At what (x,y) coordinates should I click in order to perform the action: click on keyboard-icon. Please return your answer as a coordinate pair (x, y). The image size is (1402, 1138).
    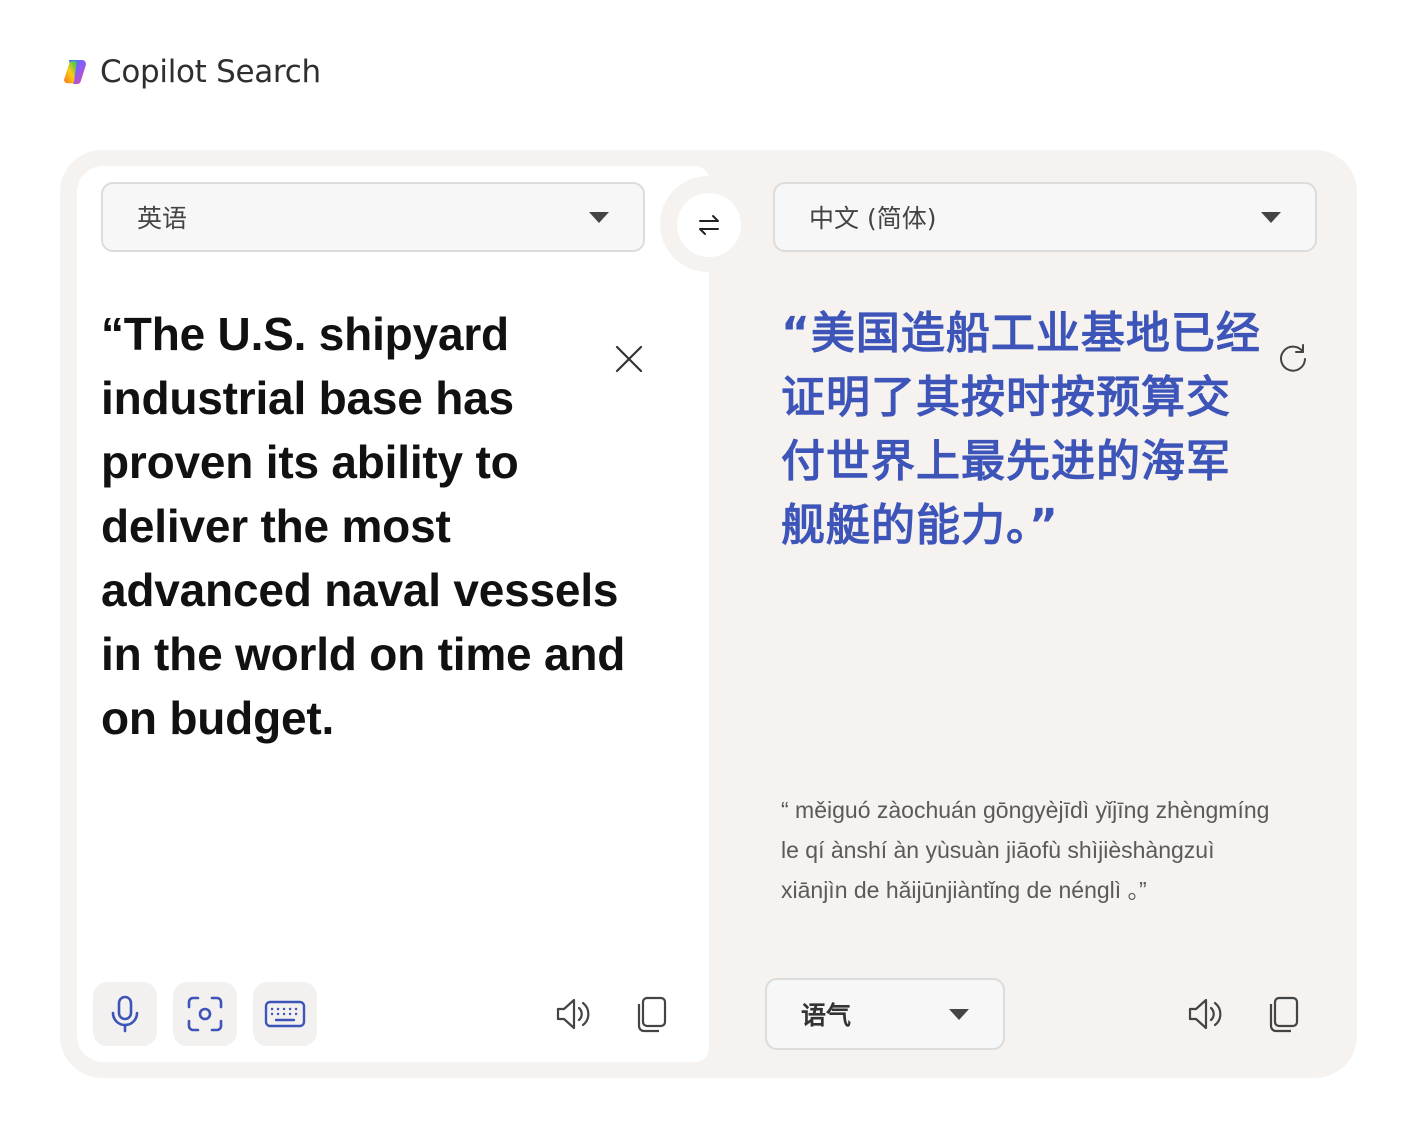
    Looking at the image, I should click on (285, 1014).